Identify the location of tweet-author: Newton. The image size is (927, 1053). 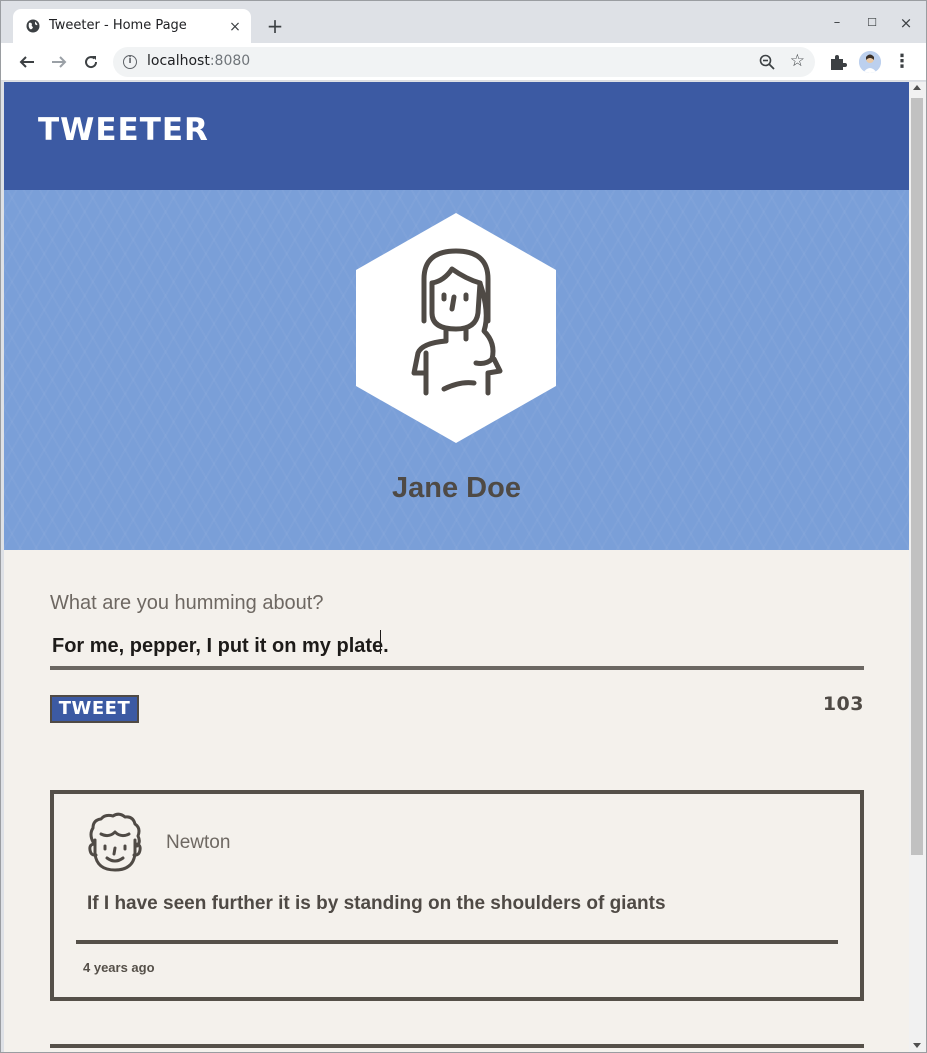
(198, 842).